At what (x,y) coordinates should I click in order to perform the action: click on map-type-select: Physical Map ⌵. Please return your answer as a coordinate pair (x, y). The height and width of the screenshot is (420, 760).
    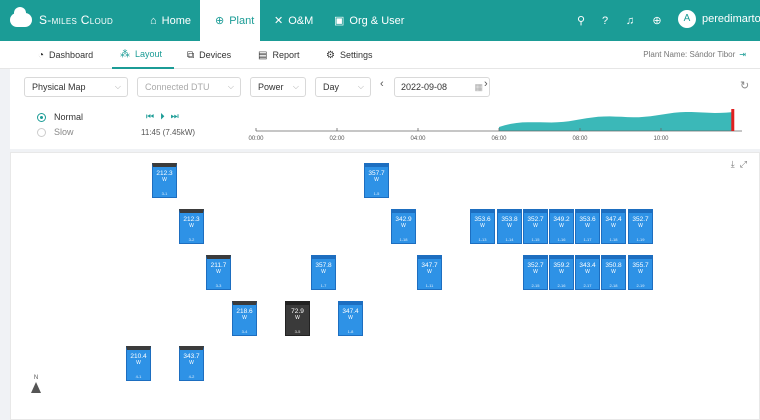
    Looking at the image, I should click on (76, 87).